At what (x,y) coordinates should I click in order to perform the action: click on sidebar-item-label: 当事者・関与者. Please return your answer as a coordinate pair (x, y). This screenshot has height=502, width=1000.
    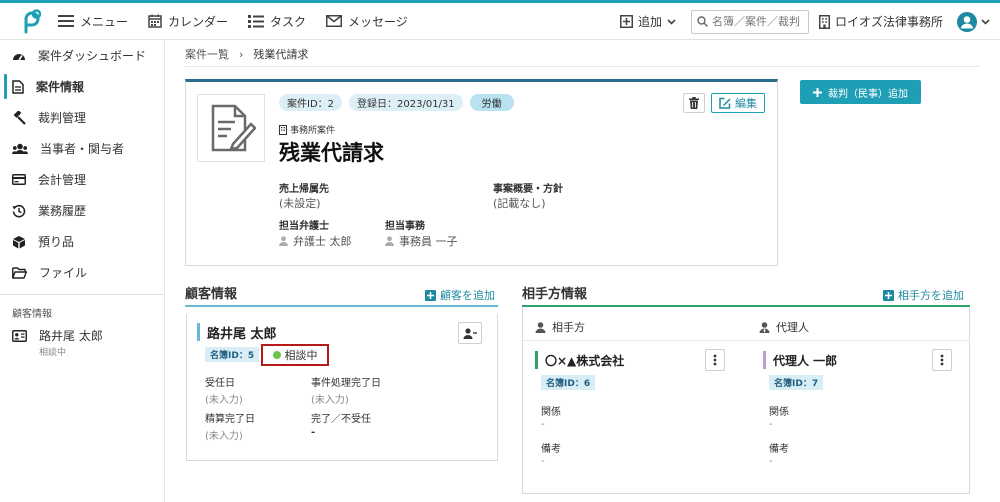
    Looking at the image, I should click on (82, 149).